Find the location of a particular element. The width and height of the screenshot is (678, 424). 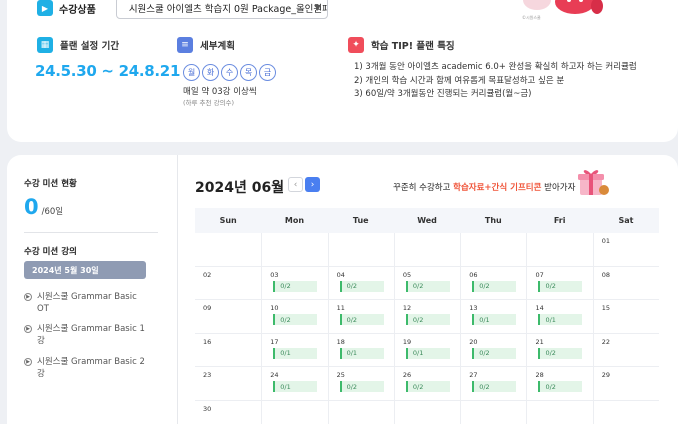

calendar-day-cell: 06 0/2 is located at coordinates (493, 282).